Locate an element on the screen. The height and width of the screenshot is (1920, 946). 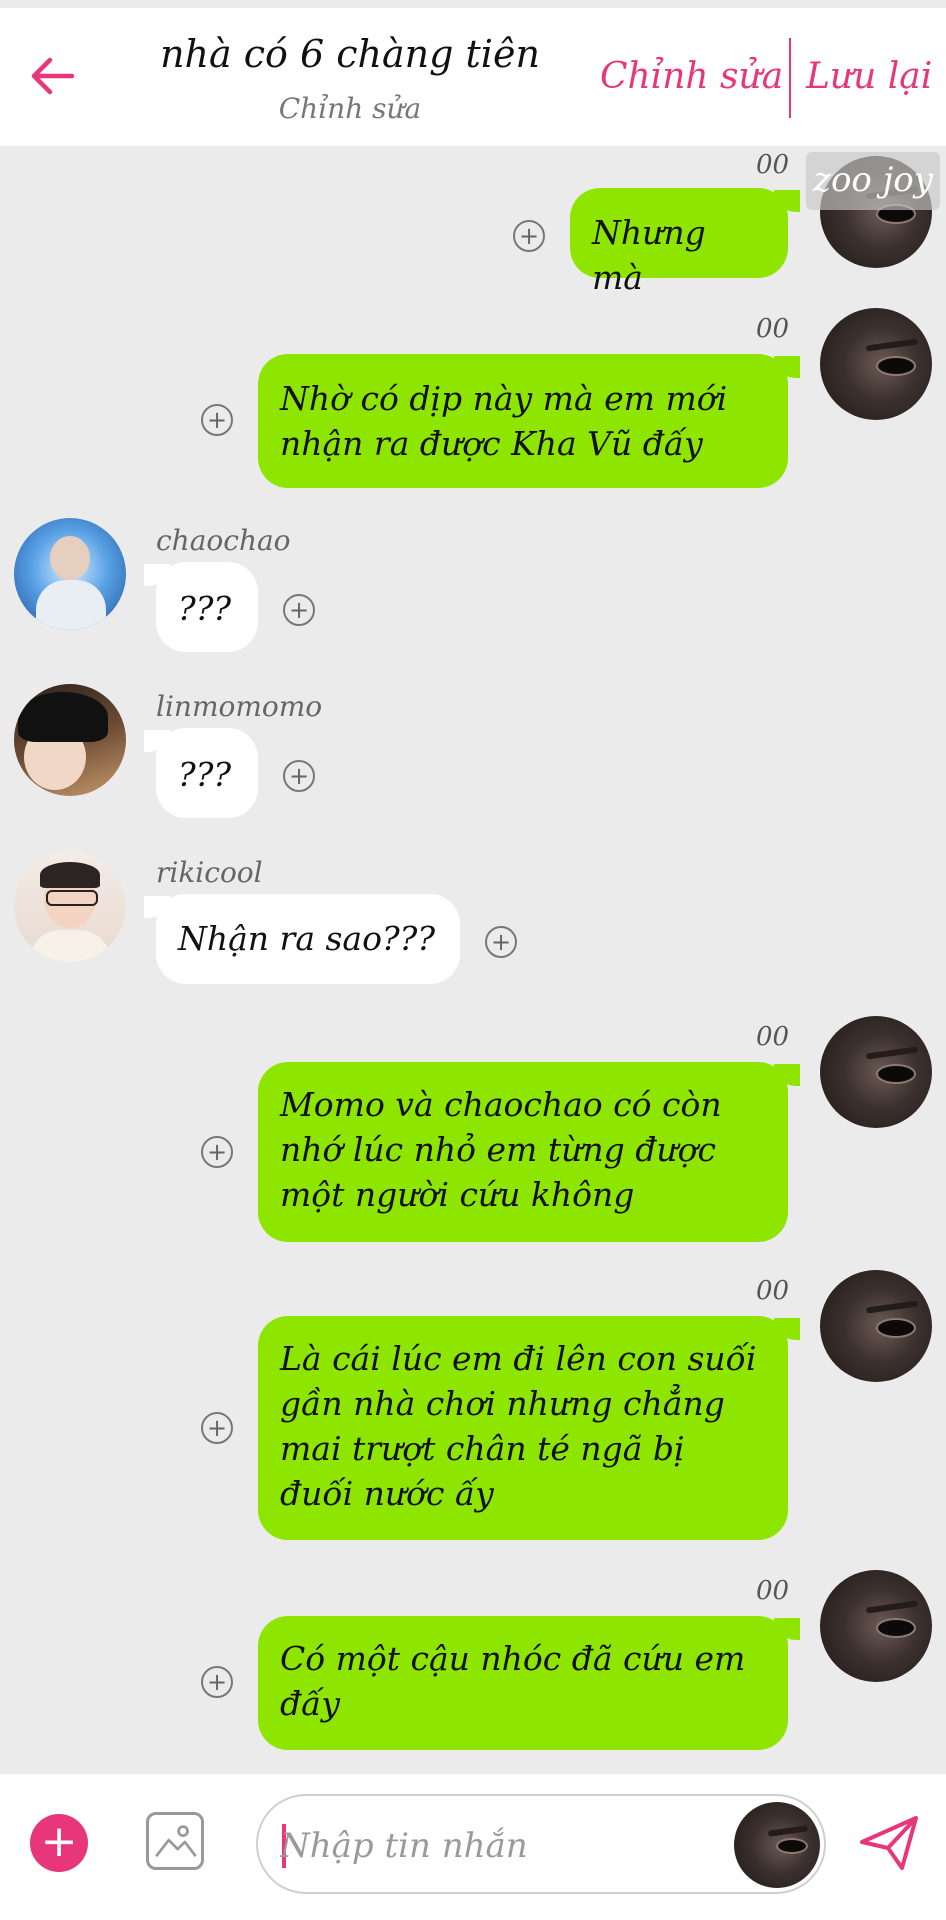
sender-badge: zoo joy is located at coordinates (873, 181).